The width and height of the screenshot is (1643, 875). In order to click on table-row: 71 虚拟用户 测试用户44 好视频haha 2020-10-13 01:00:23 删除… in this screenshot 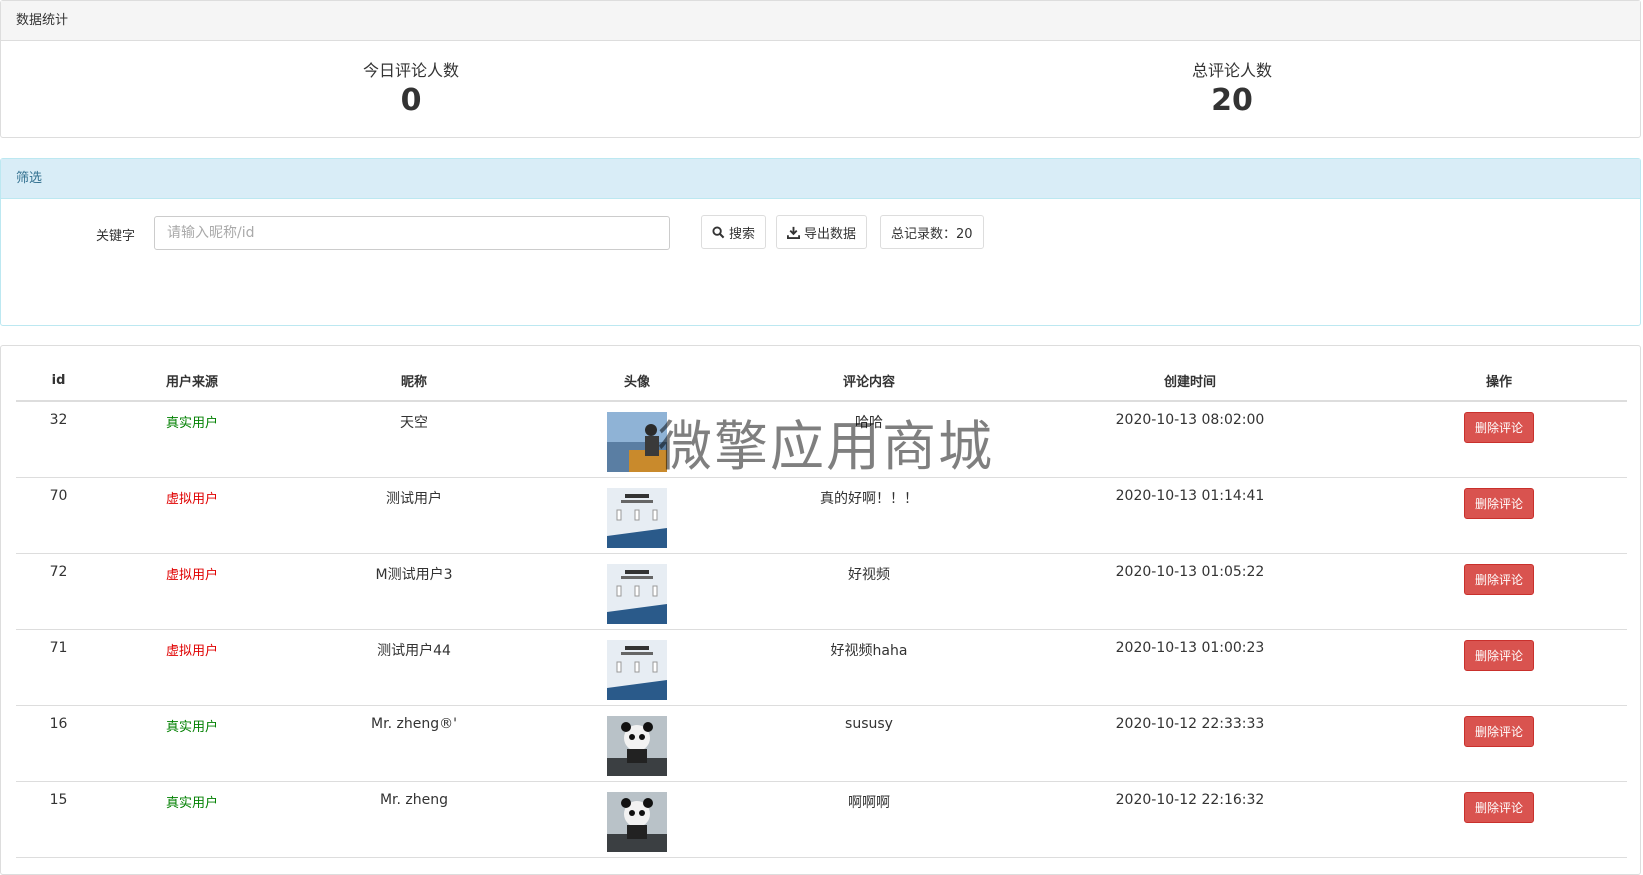, I will do `click(821, 667)`.